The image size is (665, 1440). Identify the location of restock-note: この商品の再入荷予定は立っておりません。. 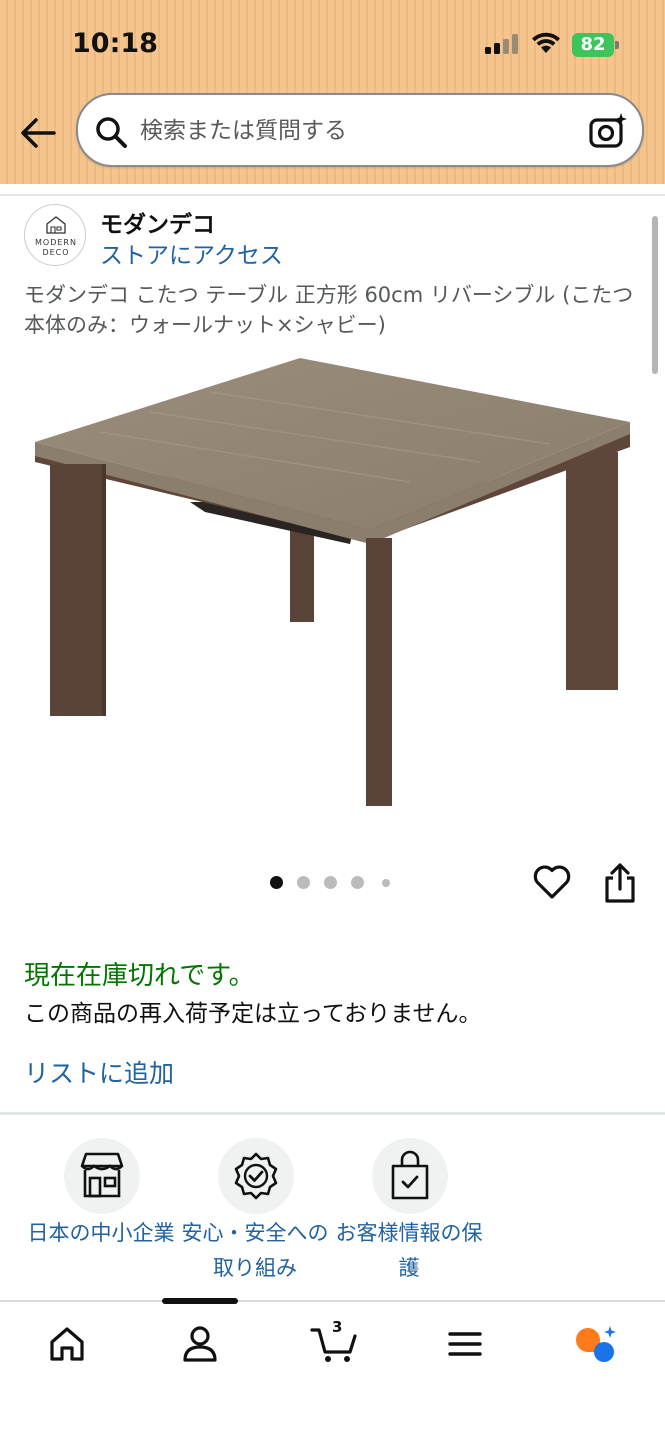
(253, 1014).